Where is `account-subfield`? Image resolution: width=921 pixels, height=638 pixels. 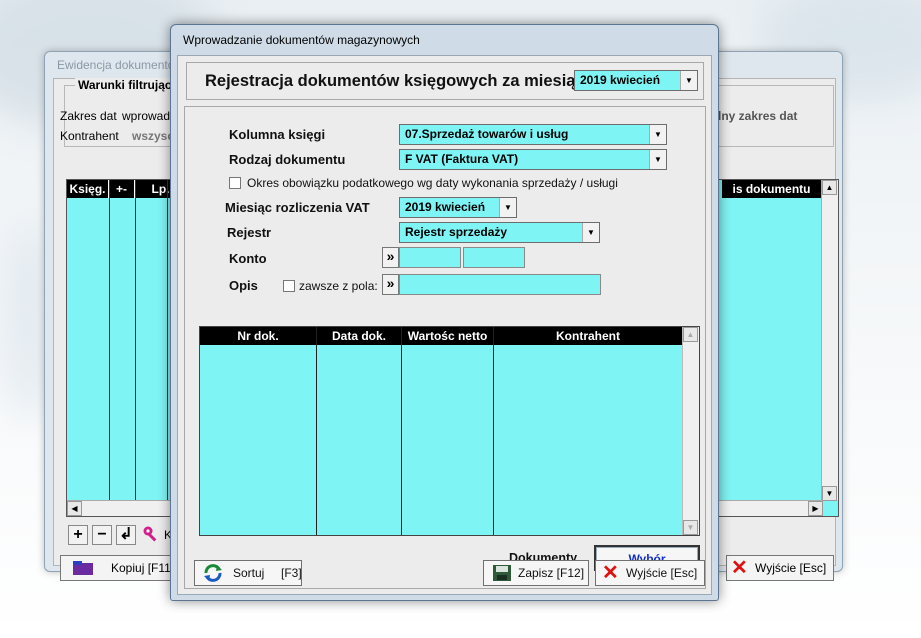 account-subfield is located at coordinates (494, 257).